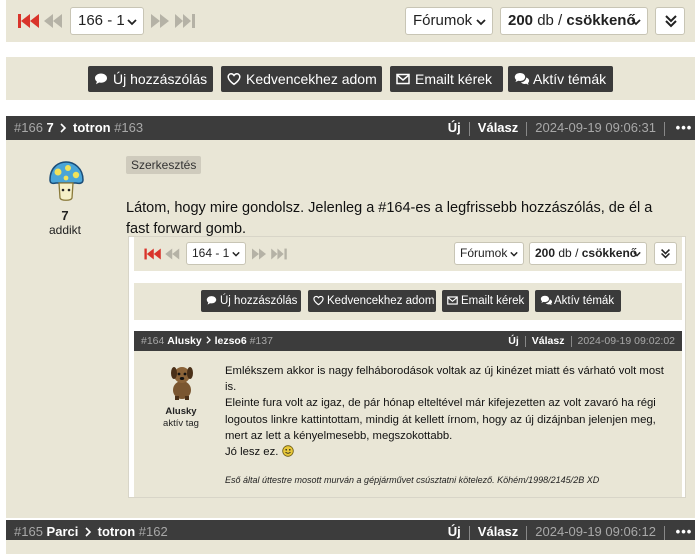  What do you see at coordinates (28, 127) in the screenshot?
I see `post-number: #166` at bounding box center [28, 127].